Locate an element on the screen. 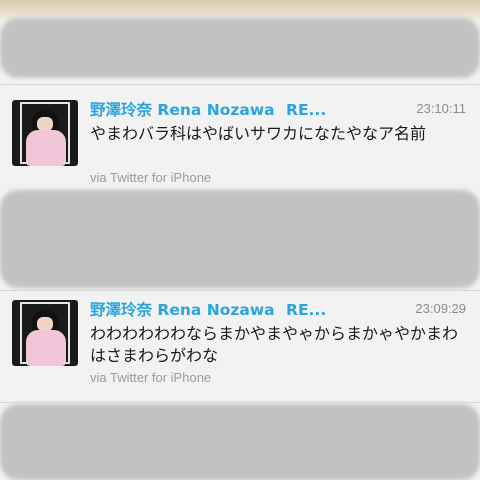 Image resolution: width=480 pixels, height=480 pixels. redaction-scribble-top is located at coordinates (240, 48).